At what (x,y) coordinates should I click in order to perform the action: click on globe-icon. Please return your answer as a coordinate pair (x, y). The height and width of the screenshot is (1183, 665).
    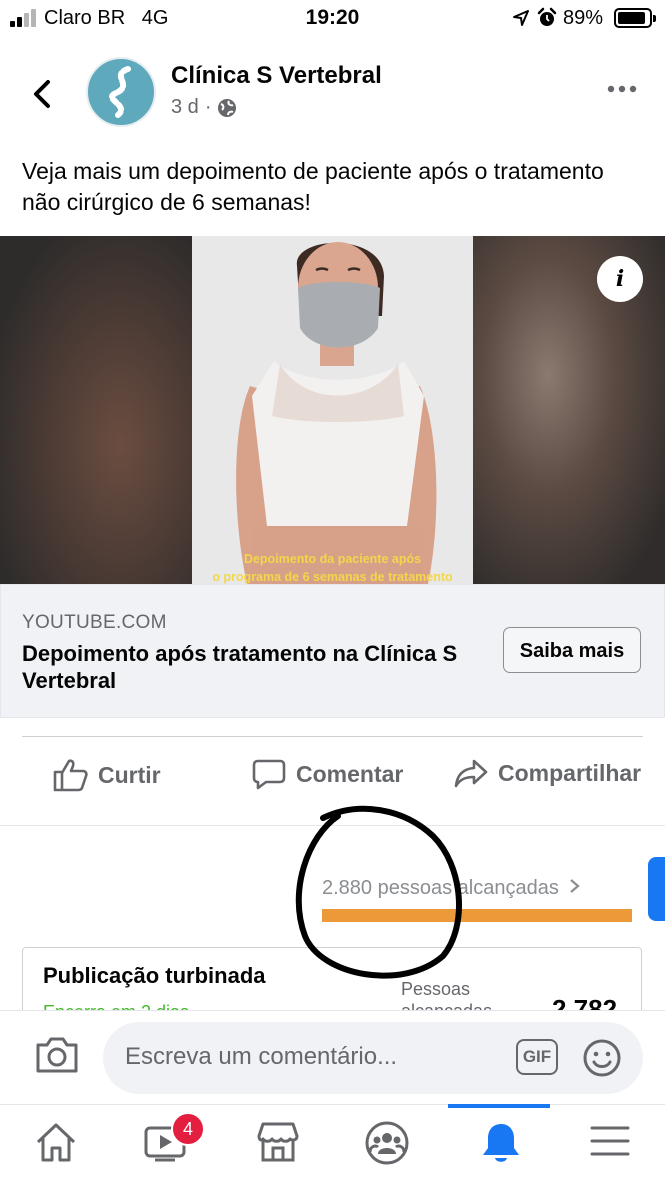
    Looking at the image, I should click on (227, 107).